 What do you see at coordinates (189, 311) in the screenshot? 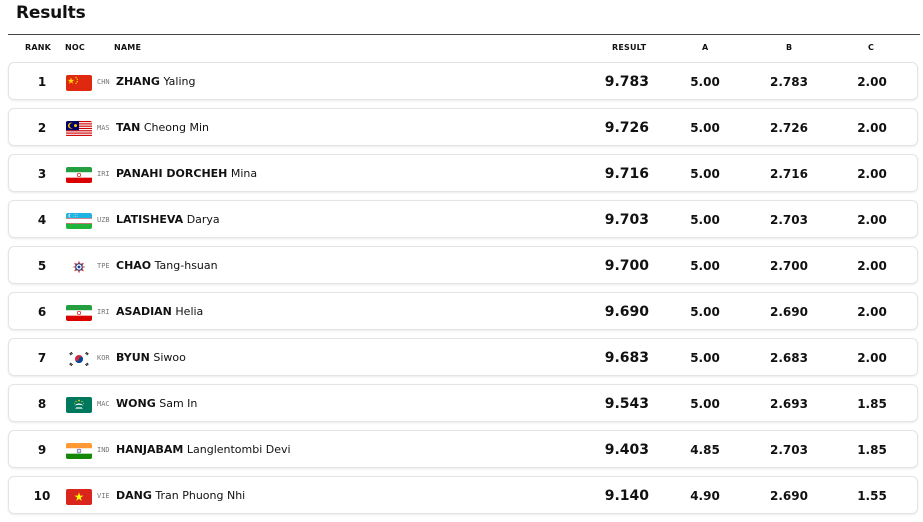
I see `athlete-first-name: Helia` at bounding box center [189, 311].